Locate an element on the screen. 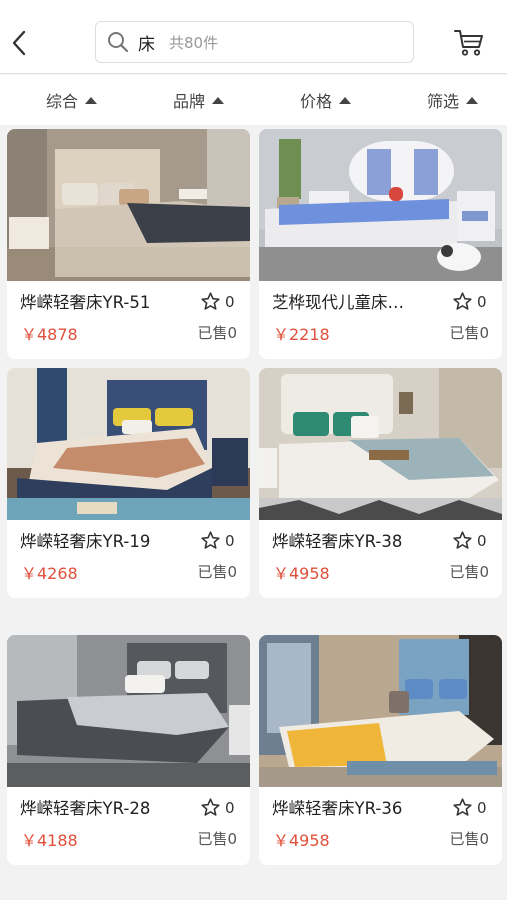  product-card: 烨嵘轻奢床YR-36 0 ￥4958 已售0 is located at coordinates (380, 750).